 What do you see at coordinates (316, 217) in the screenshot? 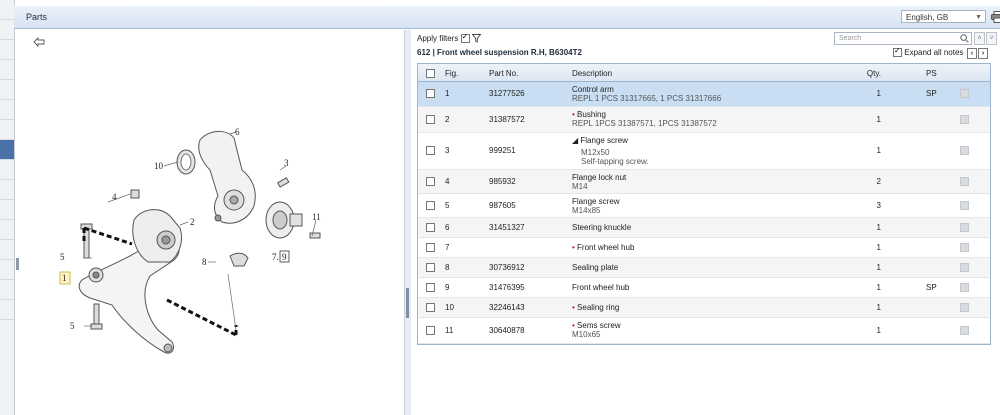
I see `diagram-label-11: 11` at bounding box center [316, 217].